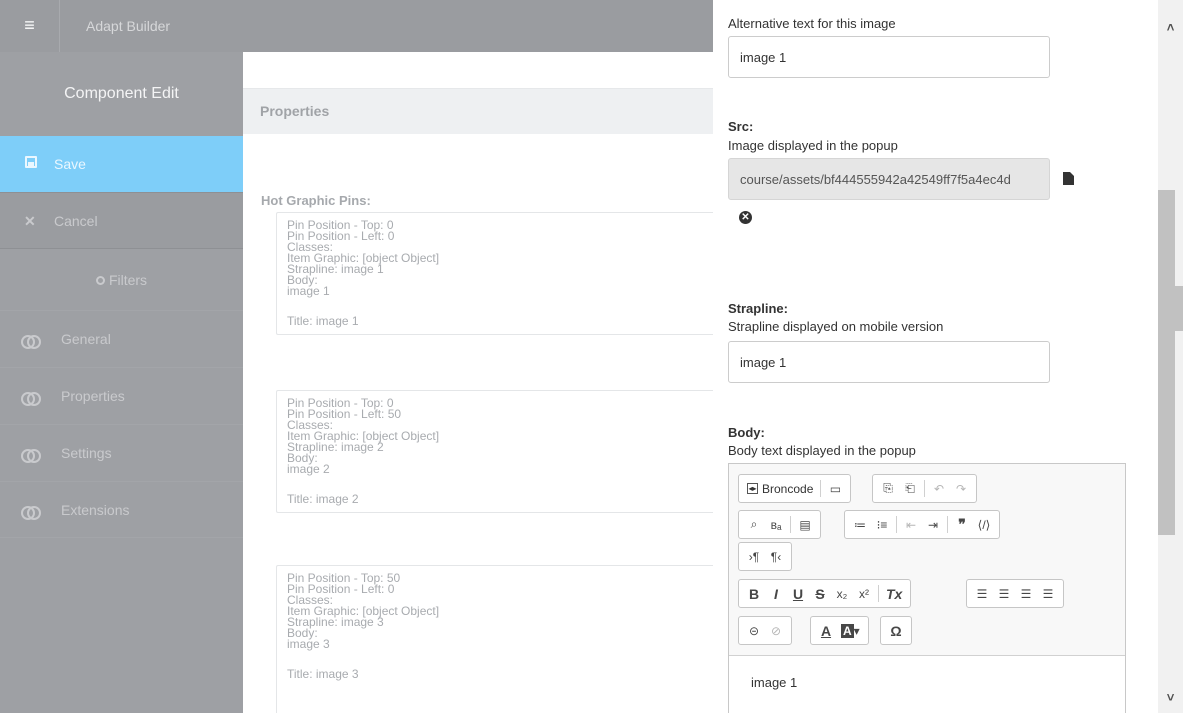 The width and height of the screenshot is (1183, 713). What do you see at coordinates (31, 162) in the screenshot?
I see `save-icon` at bounding box center [31, 162].